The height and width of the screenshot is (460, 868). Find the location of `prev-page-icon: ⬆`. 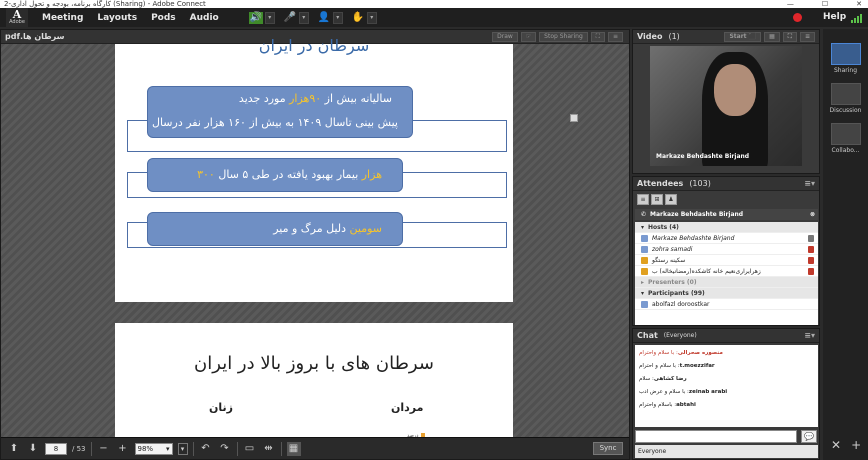

prev-page-icon: ⬆ is located at coordinates (14, 449).